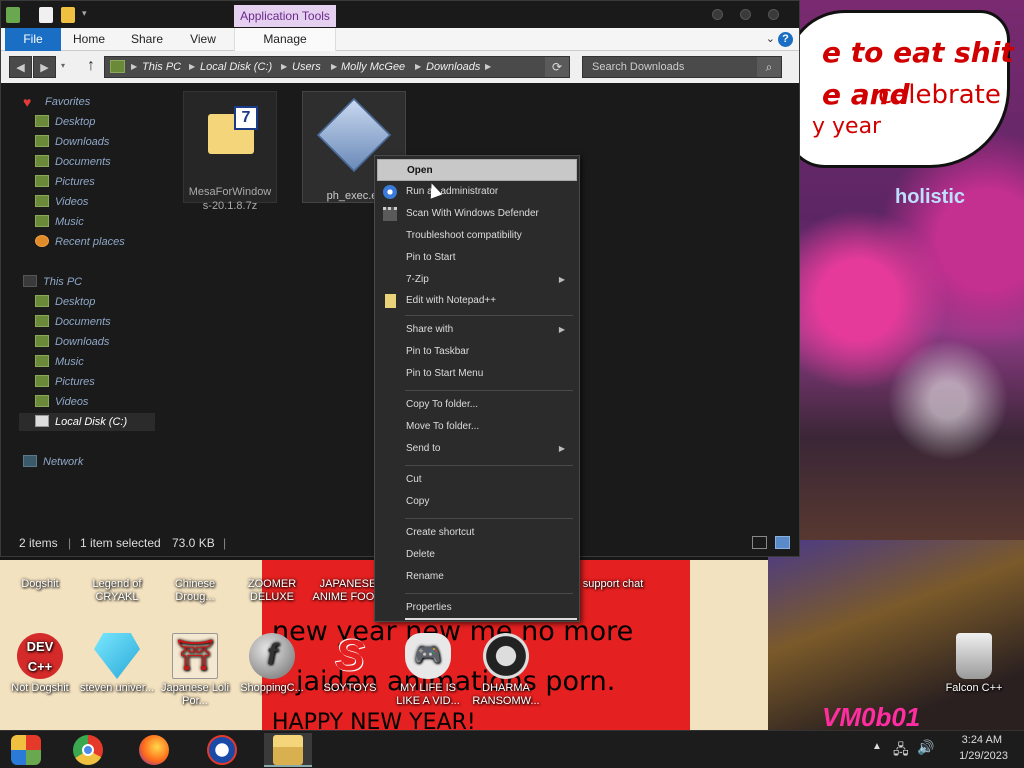 The width and height of the screenshot is (1024, 768). What do you see at coordinates (453, 67) in the screenshot?
I see `breadcrumb-downloads: Downloads` at bounding box center [453, 67].